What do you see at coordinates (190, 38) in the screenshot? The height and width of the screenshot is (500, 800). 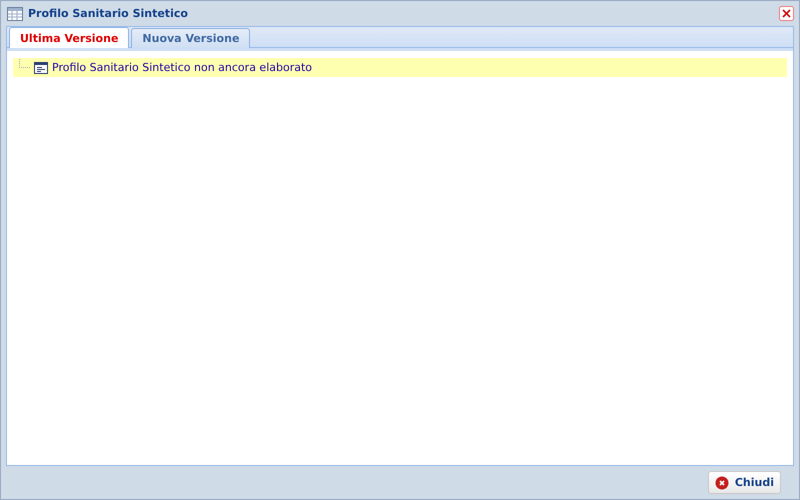 I see `tab: Nuova Versione` at bounding box center [190, 38].